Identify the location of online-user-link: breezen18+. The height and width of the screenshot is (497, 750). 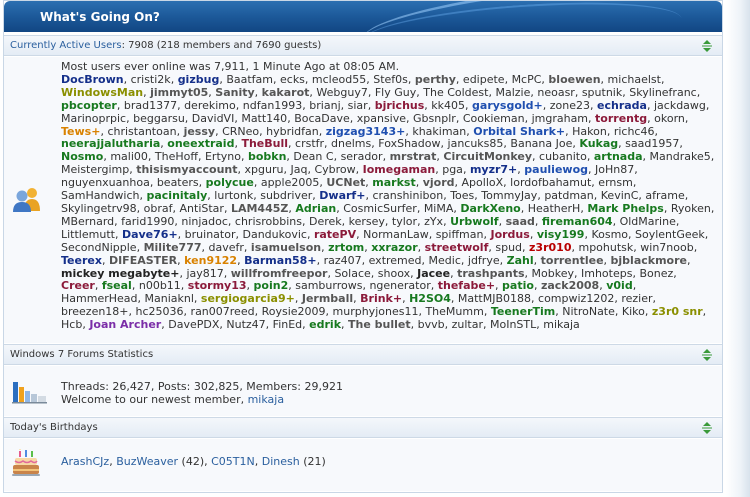
(95, 311).